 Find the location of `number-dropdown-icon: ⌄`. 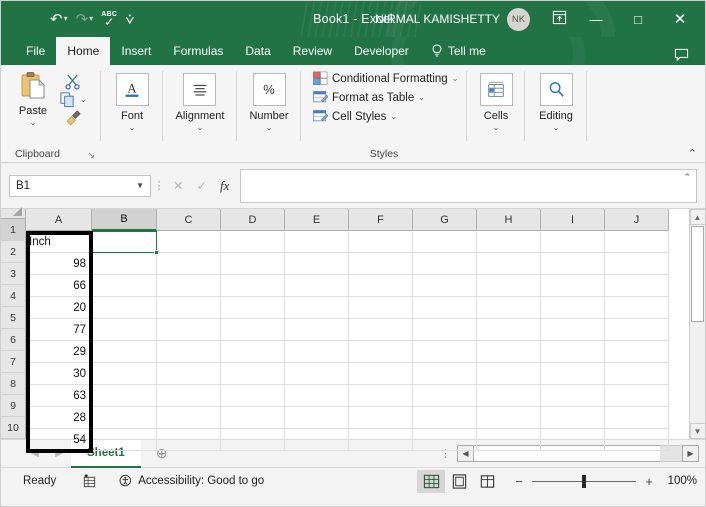

number-dropdown-icon: ⌄ is located at coordinates (269, 128).